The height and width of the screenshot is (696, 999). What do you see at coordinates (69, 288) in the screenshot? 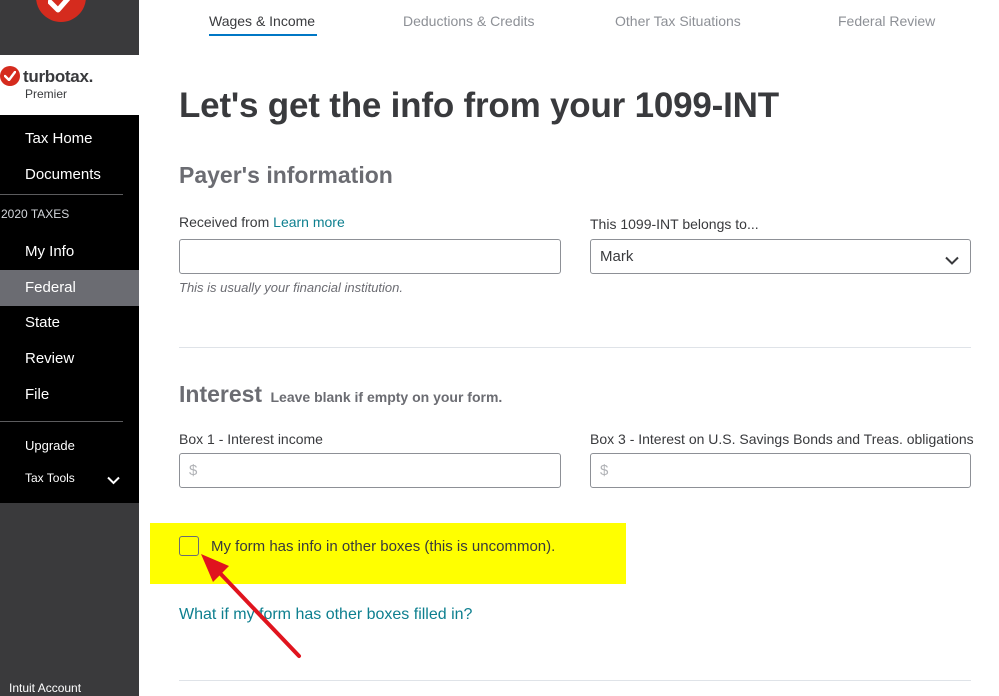
I see `sidebar-item-federal: Federal` at bounding box center [69, 288].